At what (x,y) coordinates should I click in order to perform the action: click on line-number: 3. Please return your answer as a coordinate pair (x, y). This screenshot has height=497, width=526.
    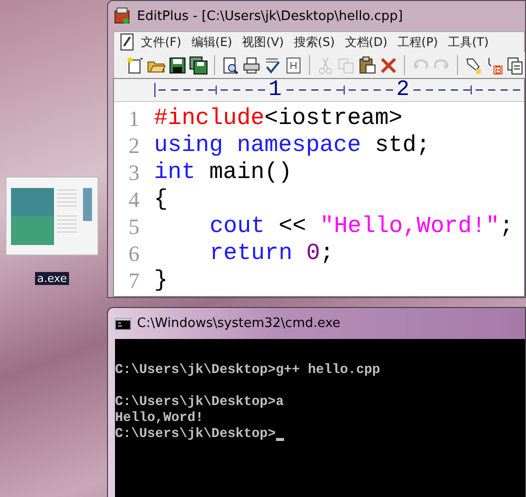
    Looking at the image, I should click on (134, 172).